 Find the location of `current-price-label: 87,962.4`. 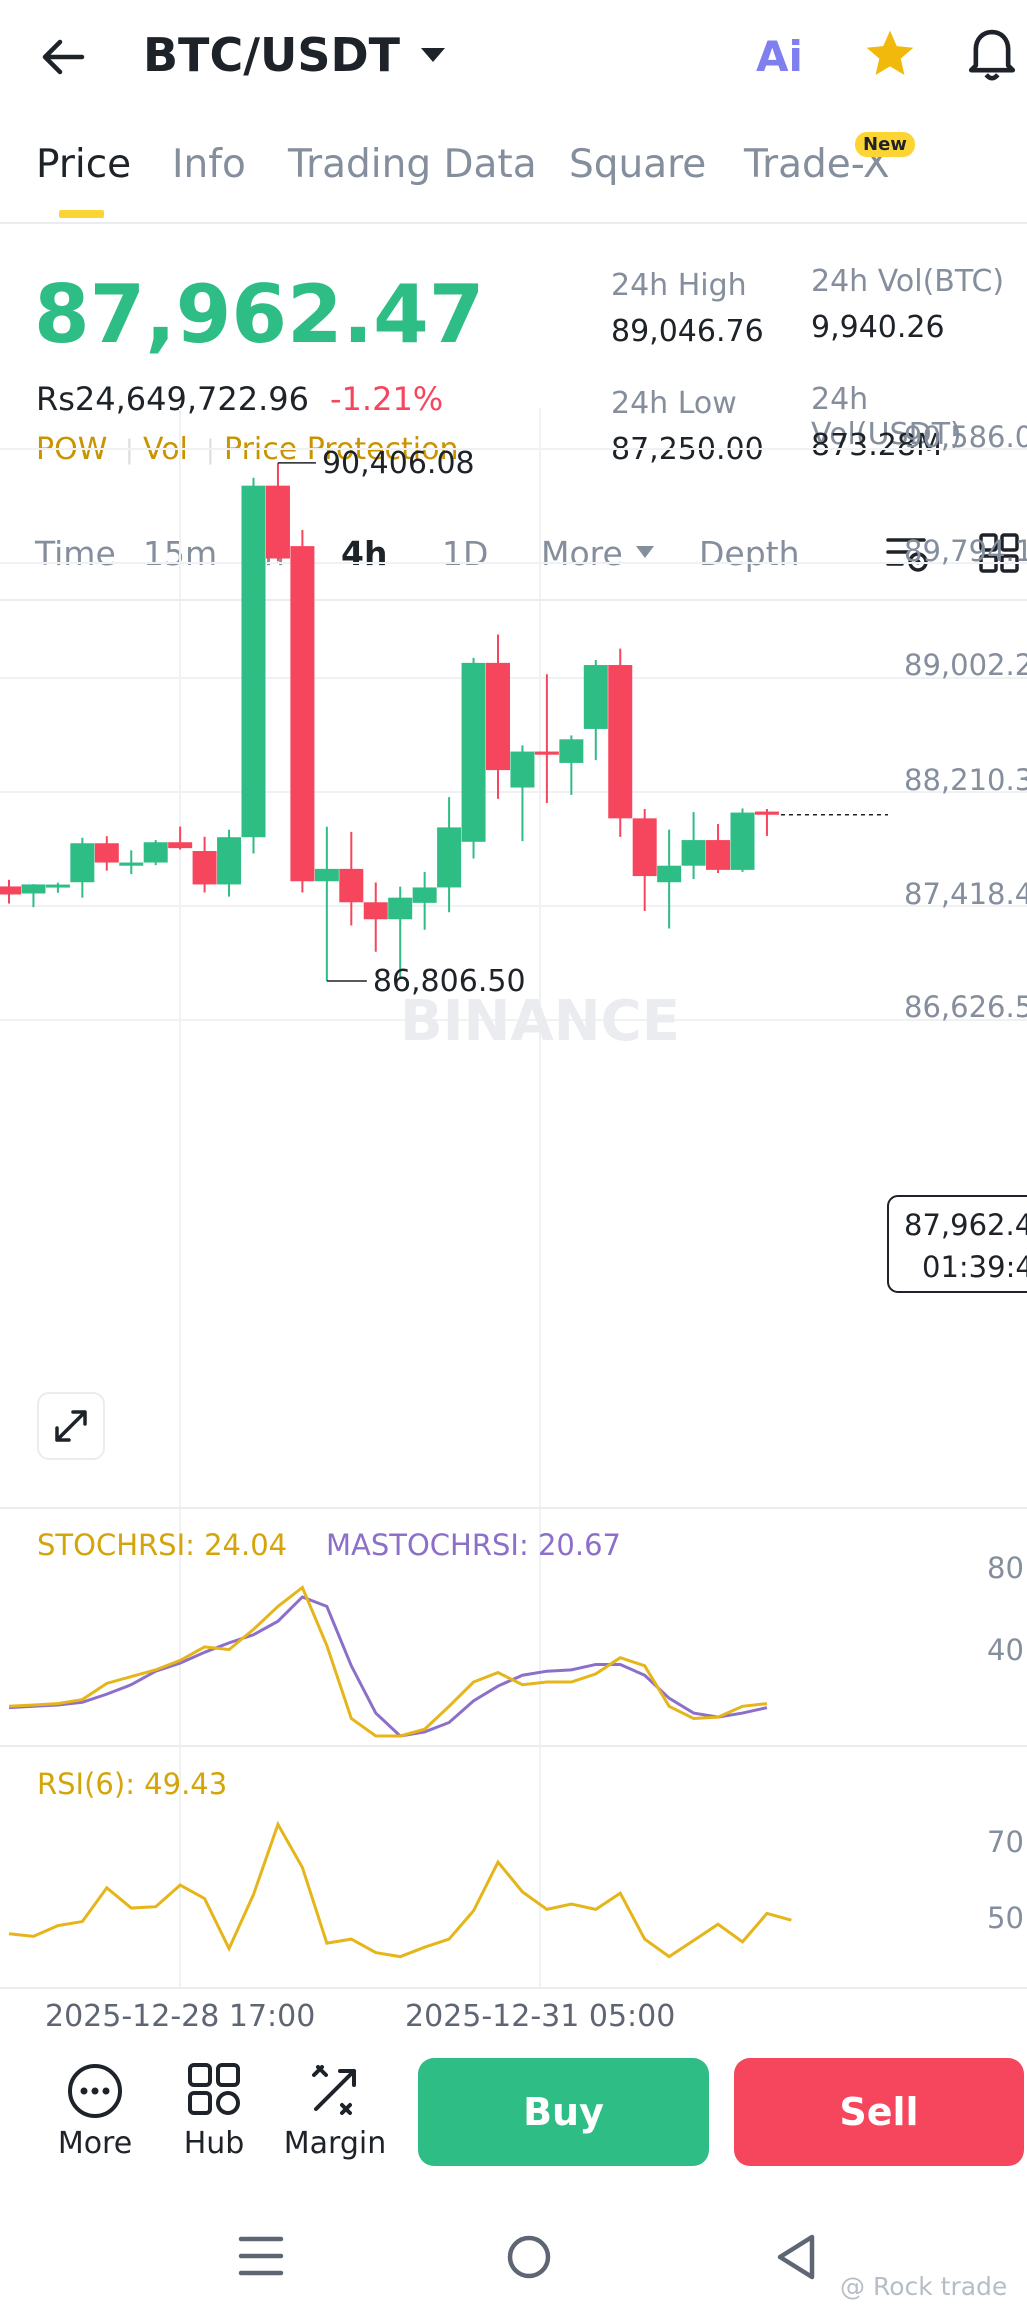

current-price-label: 87,962.4 is located at coordinates (965, 1225).